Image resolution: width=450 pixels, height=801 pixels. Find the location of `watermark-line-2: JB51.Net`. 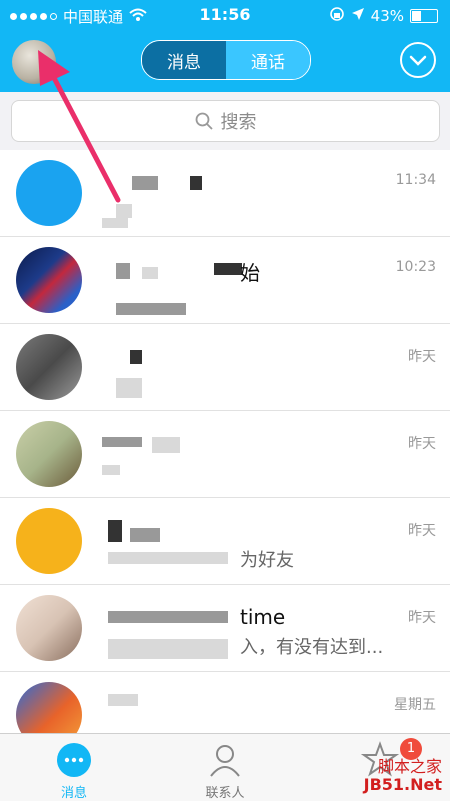

watermark-line-2: JB51.Net is located at coordinates (402, 784).